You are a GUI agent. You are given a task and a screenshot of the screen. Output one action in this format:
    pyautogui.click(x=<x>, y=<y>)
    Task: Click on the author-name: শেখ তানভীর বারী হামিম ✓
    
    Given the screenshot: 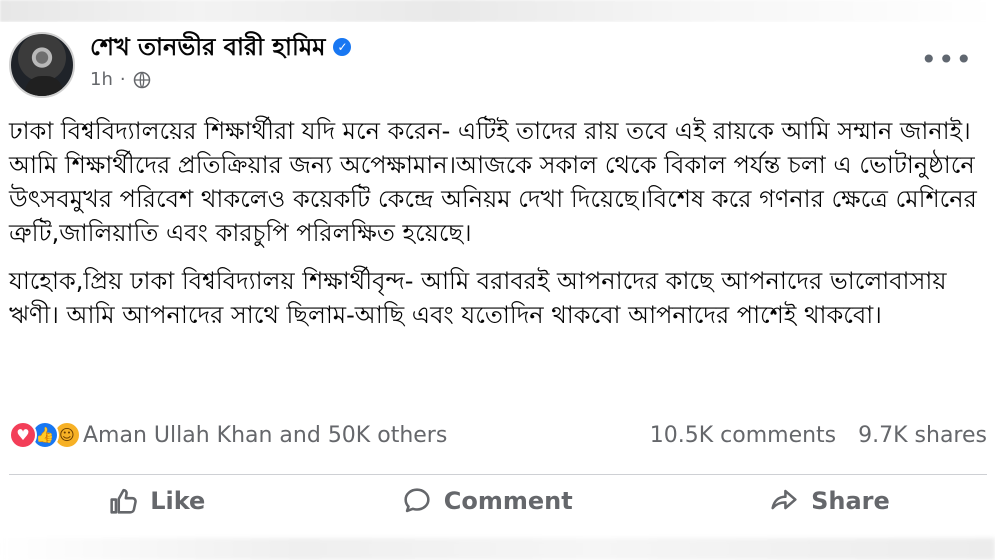 What is the action you would take?
    pyautogui.click(x=221, y=47)
    